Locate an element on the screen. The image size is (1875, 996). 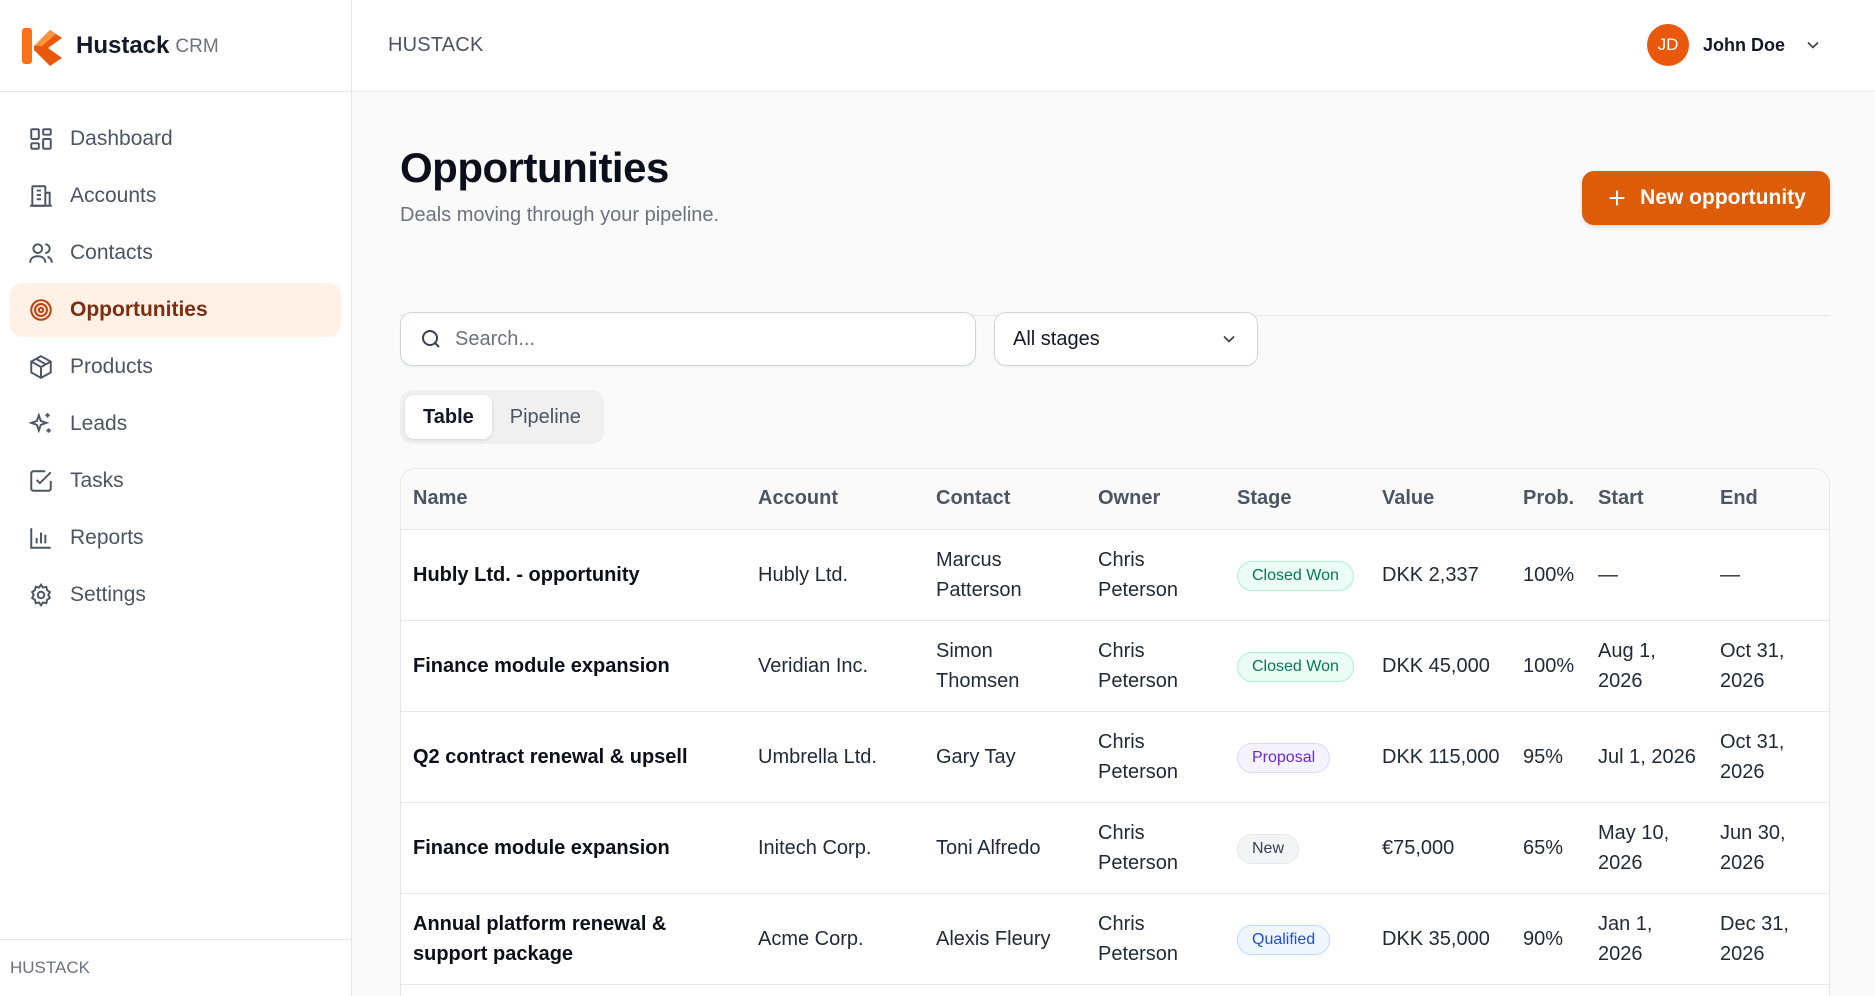
sidebar-item-accounts: Accounts is located at coordinates (175, 196).